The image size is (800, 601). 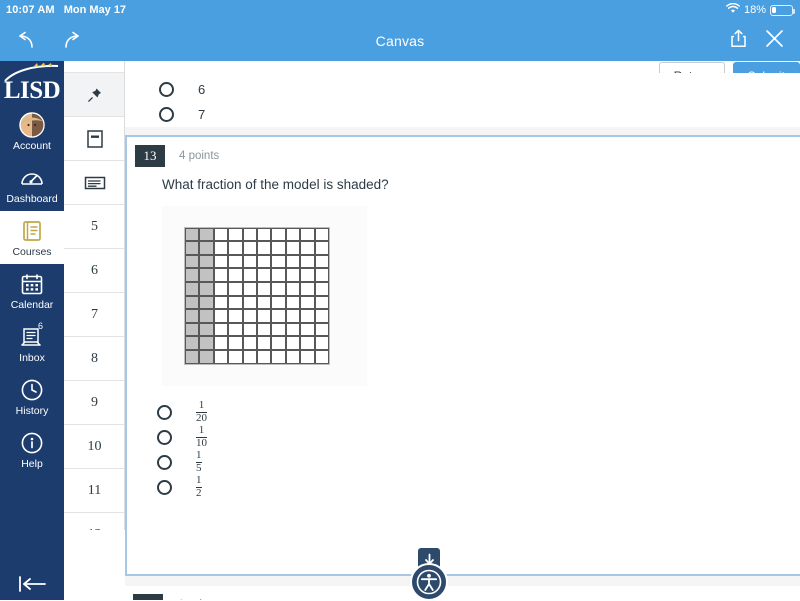 What do you see at coordinates (754, 10) in the screenshot?
I see `battery-percent-label: 18%` at bounding box center [754, 10].